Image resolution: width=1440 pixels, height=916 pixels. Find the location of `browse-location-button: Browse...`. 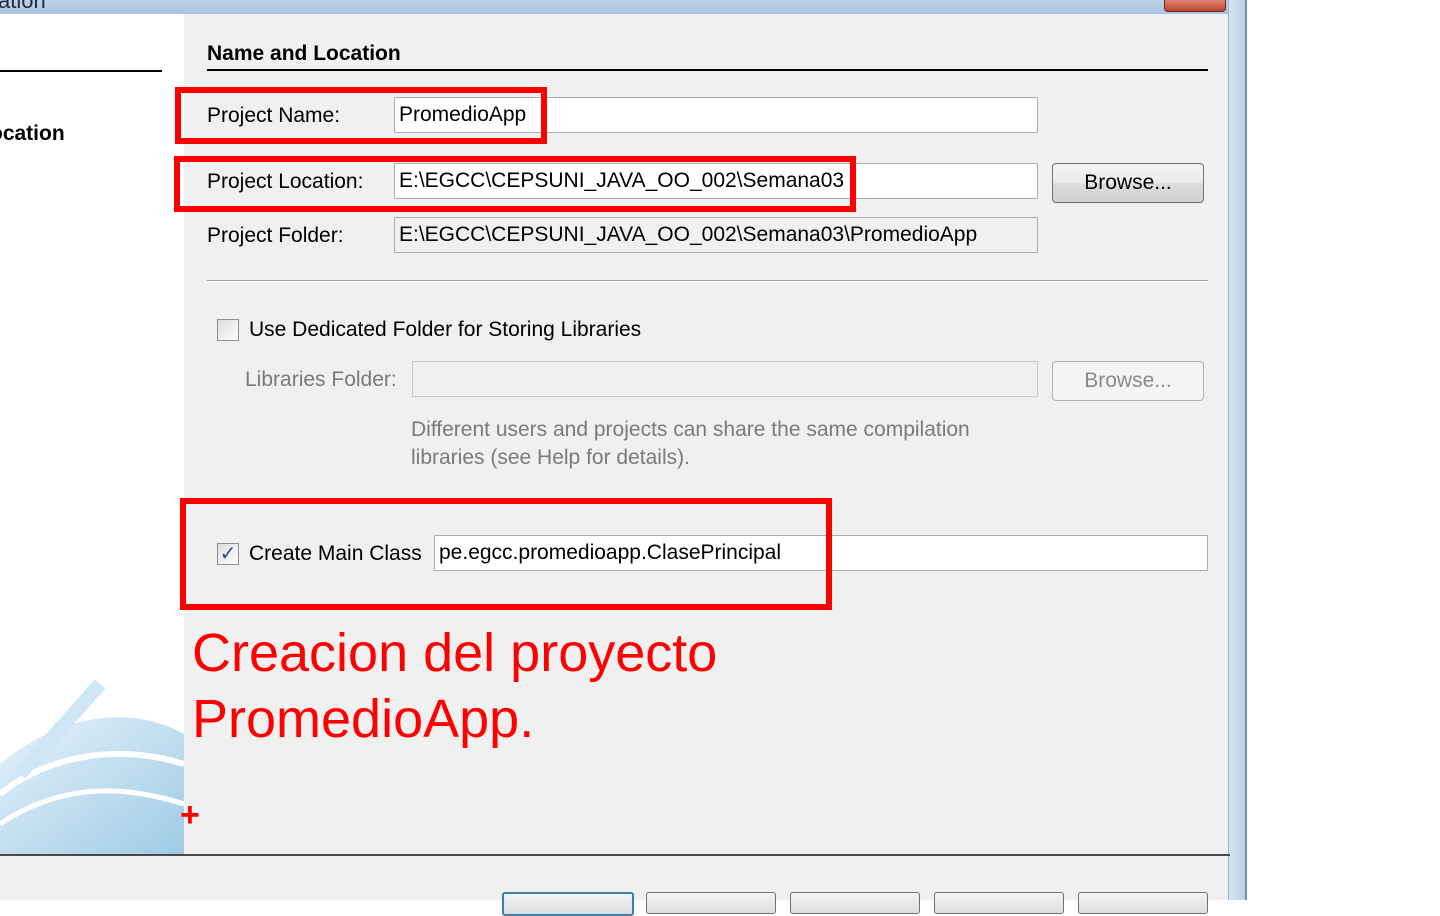

browse-location-button: Browse... is located at coordinates (1128, 183).